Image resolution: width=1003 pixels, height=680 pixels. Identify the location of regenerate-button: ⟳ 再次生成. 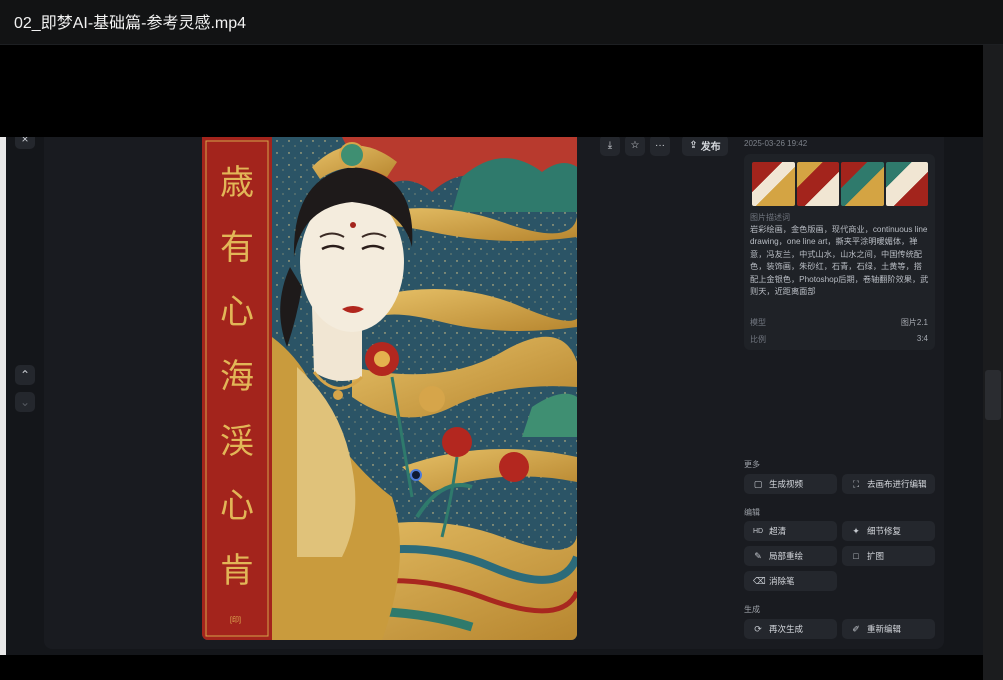
(790, 629).